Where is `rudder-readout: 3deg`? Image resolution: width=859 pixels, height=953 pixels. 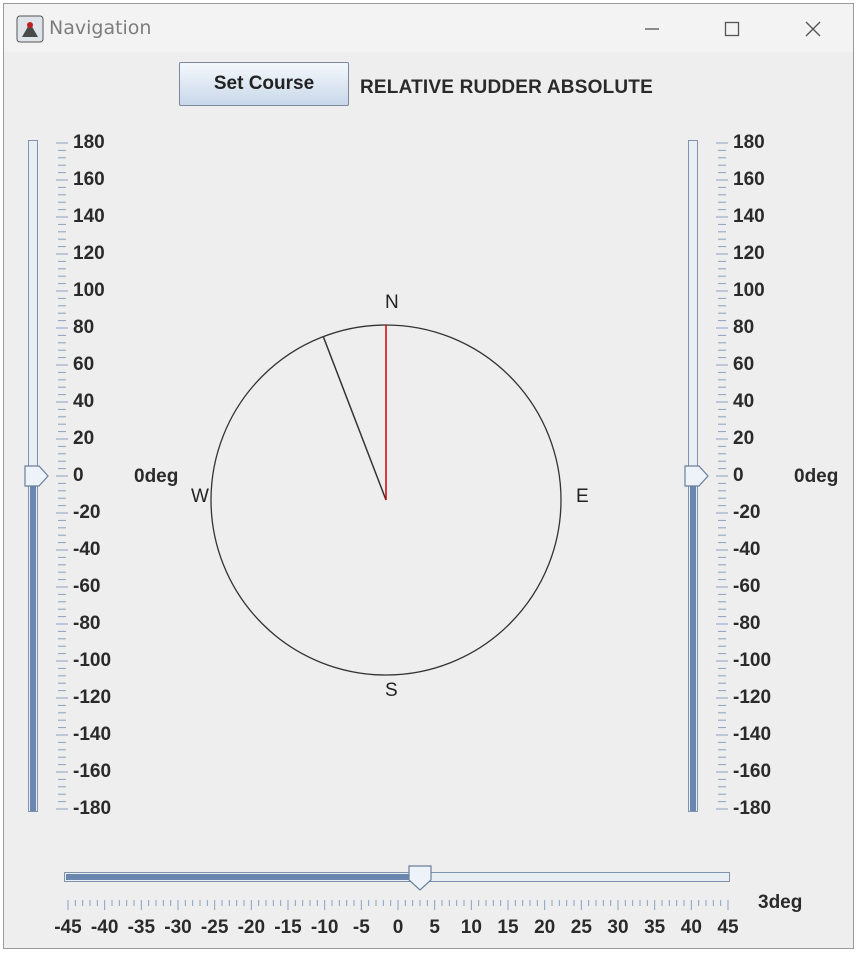 rudder-readout: 3deg is located at coordinates (780, 902).